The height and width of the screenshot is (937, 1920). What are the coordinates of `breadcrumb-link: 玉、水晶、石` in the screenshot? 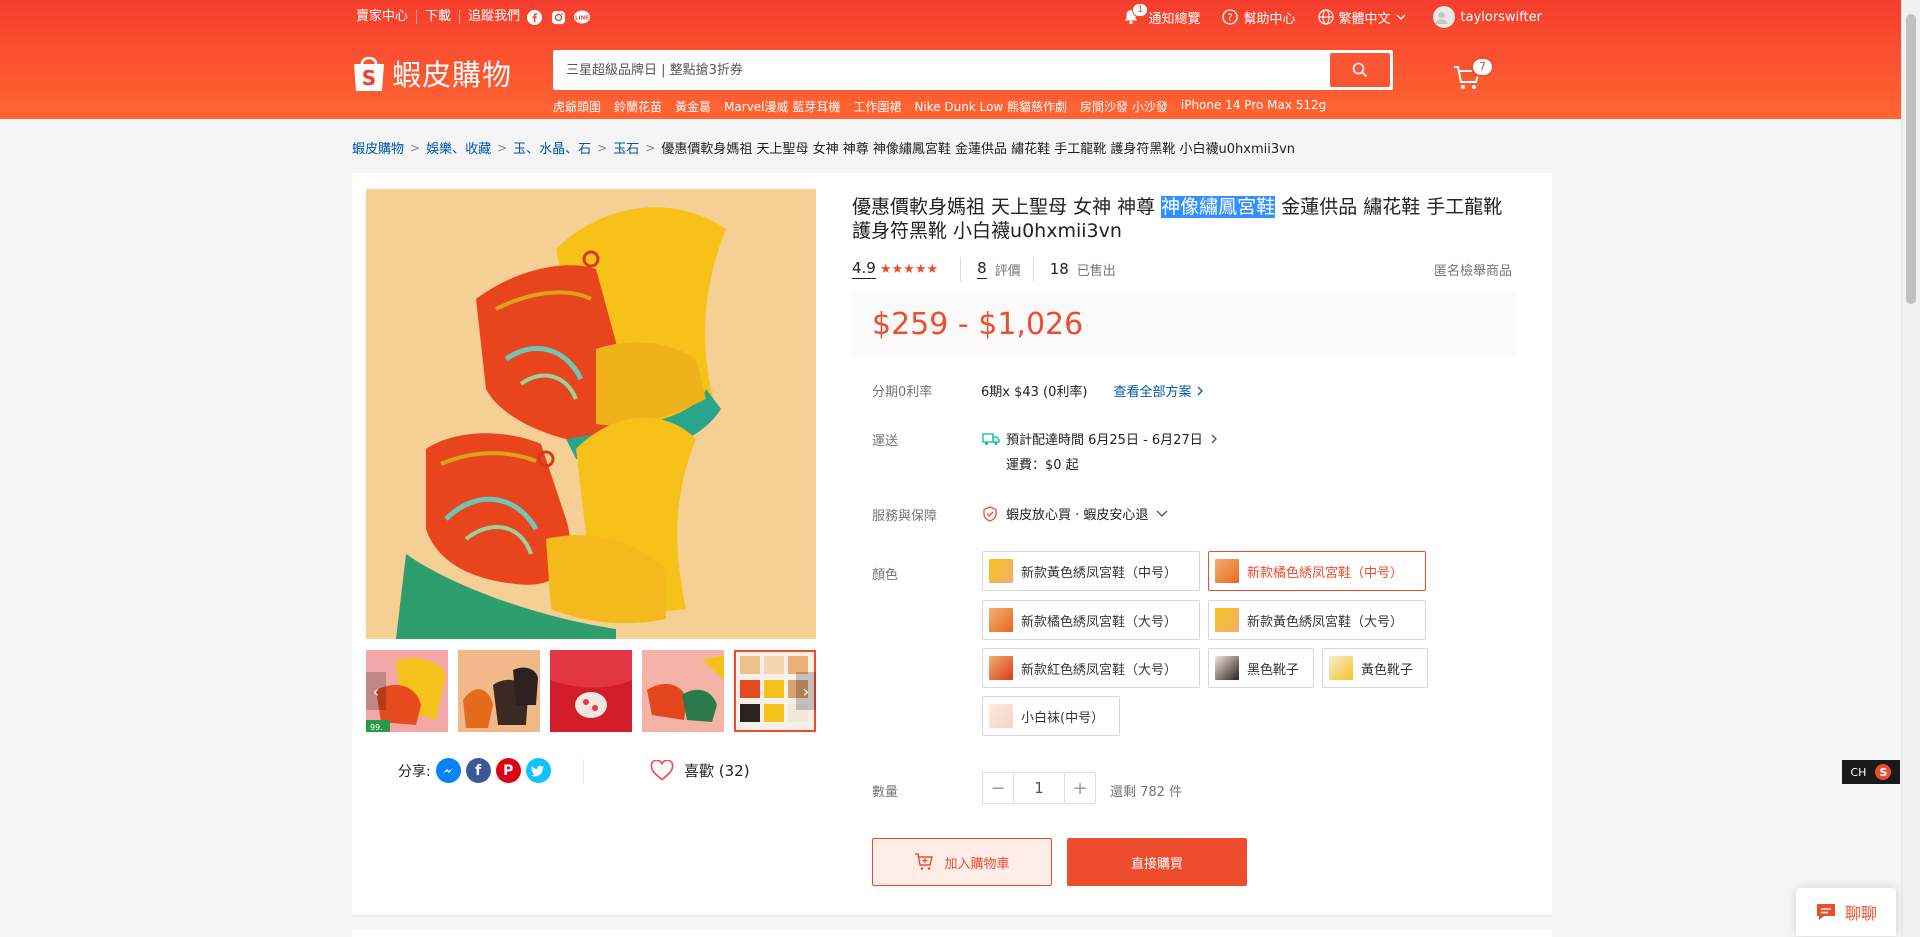 It's located at (552, 147).